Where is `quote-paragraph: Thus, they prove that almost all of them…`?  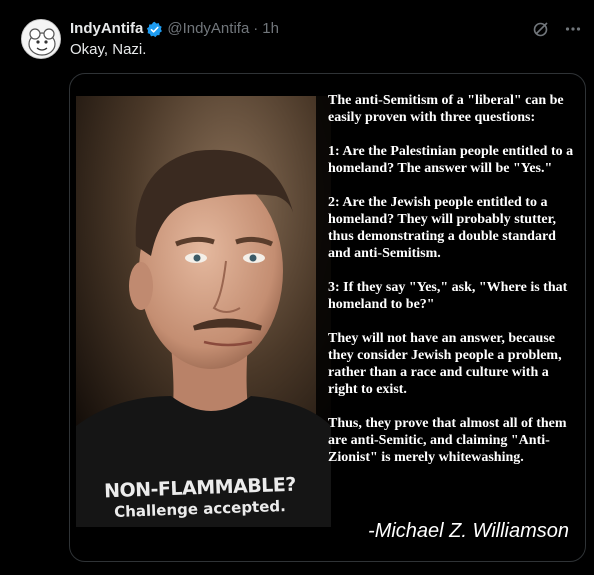 quote-paragraph: Thus, they prove that almost all of them… is located at coordinates (447, 440).